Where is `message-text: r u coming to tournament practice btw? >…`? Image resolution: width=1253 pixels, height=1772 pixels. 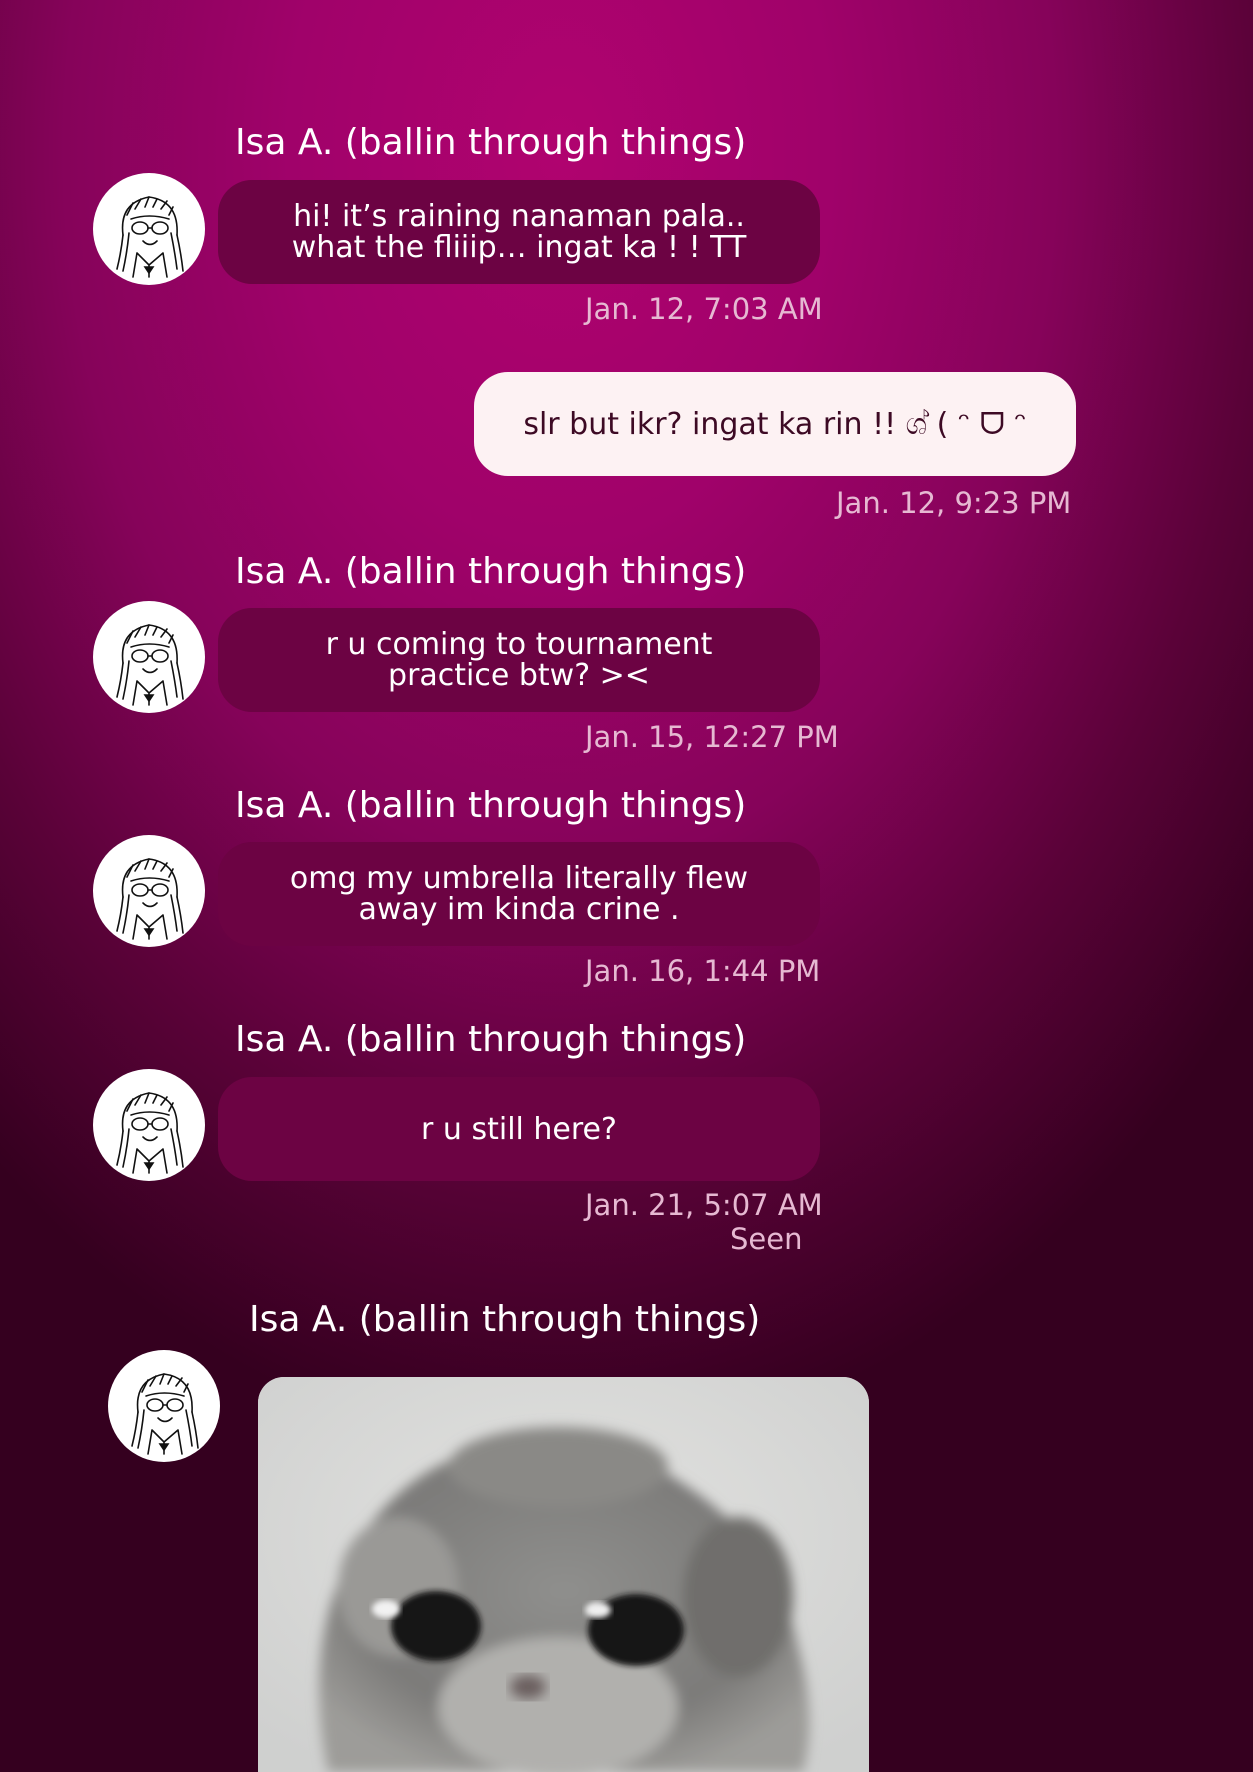
message-text: r u coming to tournament practice btw? >… is located at coordinates (519, 660).